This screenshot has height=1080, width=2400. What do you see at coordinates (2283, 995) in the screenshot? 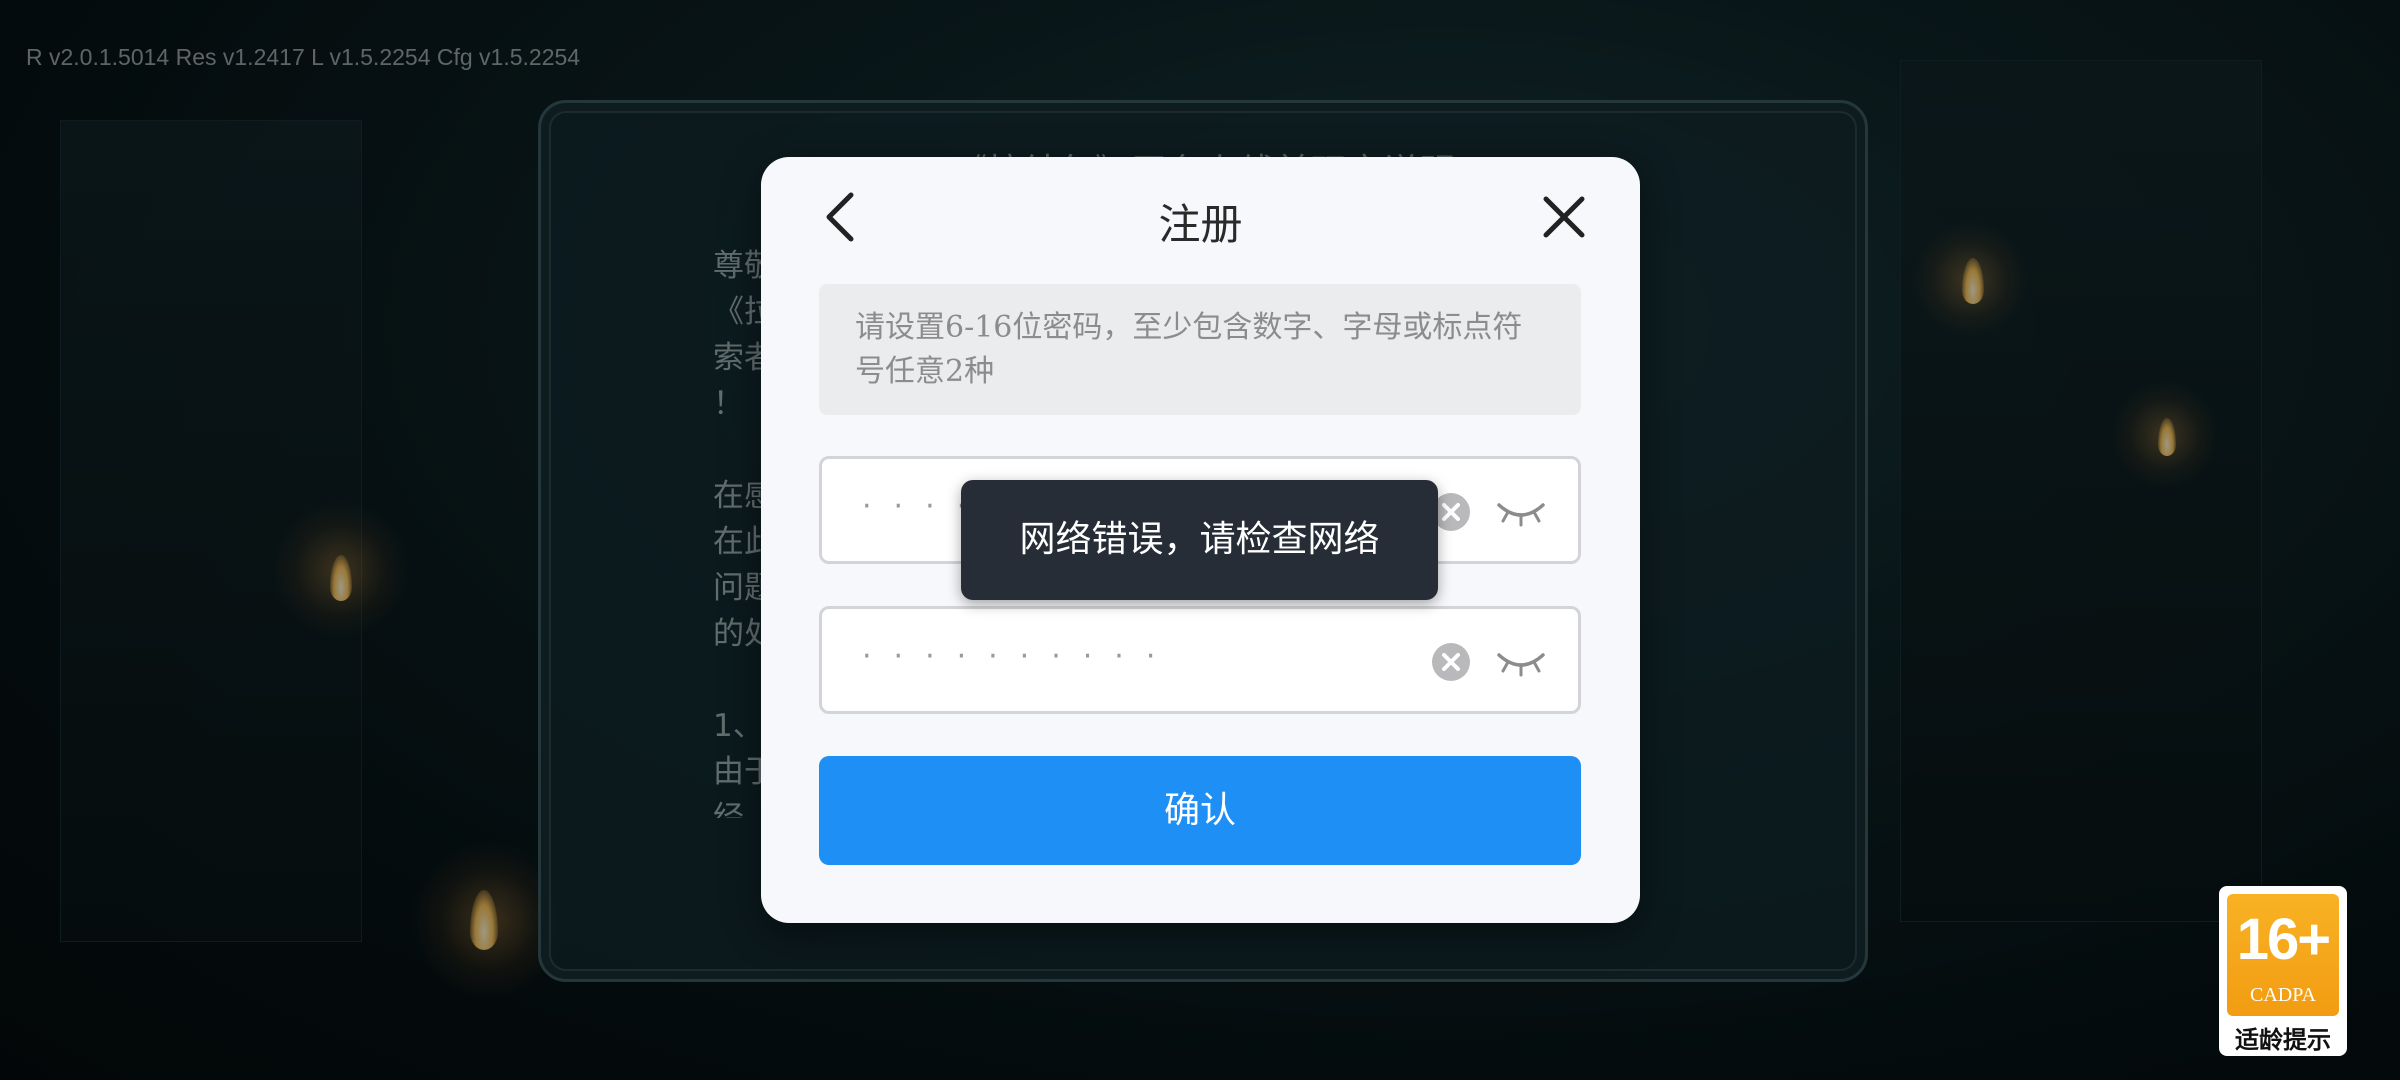
I see `age-rating-org: CADPA` at bounding box center [2283, 995].